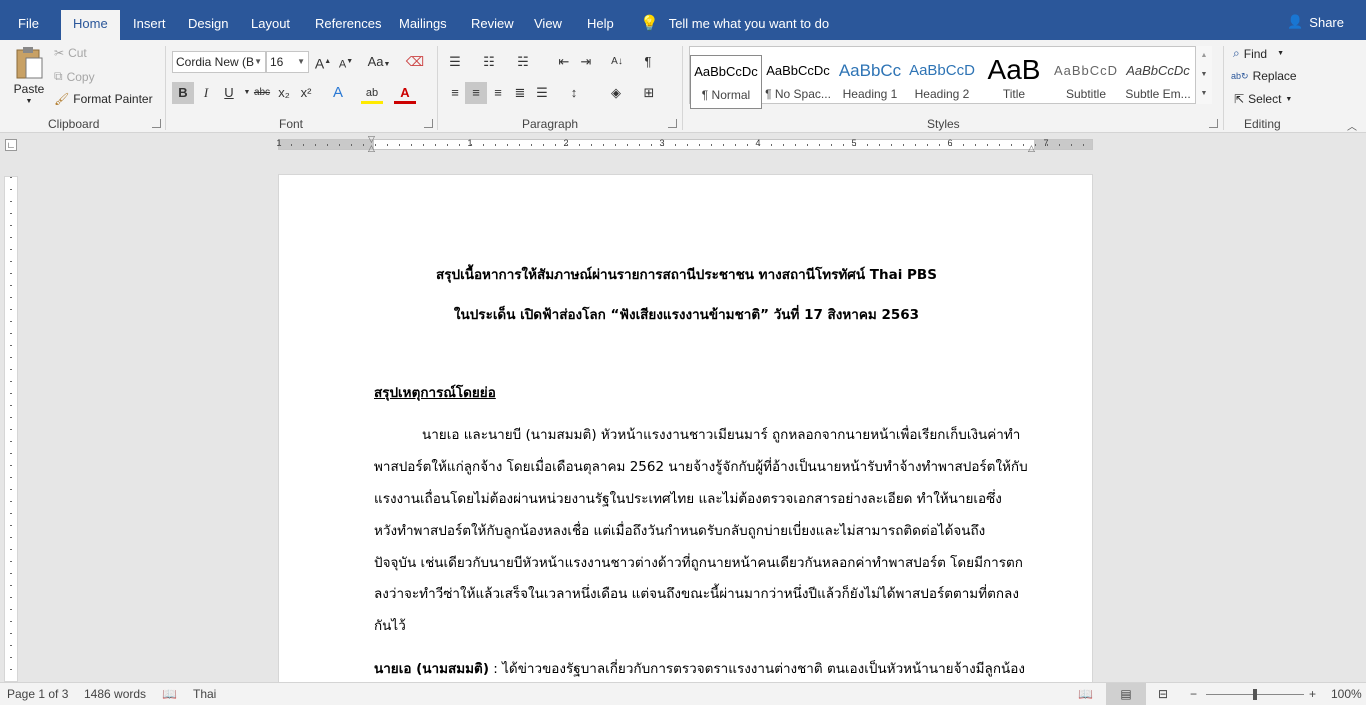  What do you see at coordinates (306, 93) in the screenshot?
I see `superscript-button: x²` at bounding box center [306, 93].